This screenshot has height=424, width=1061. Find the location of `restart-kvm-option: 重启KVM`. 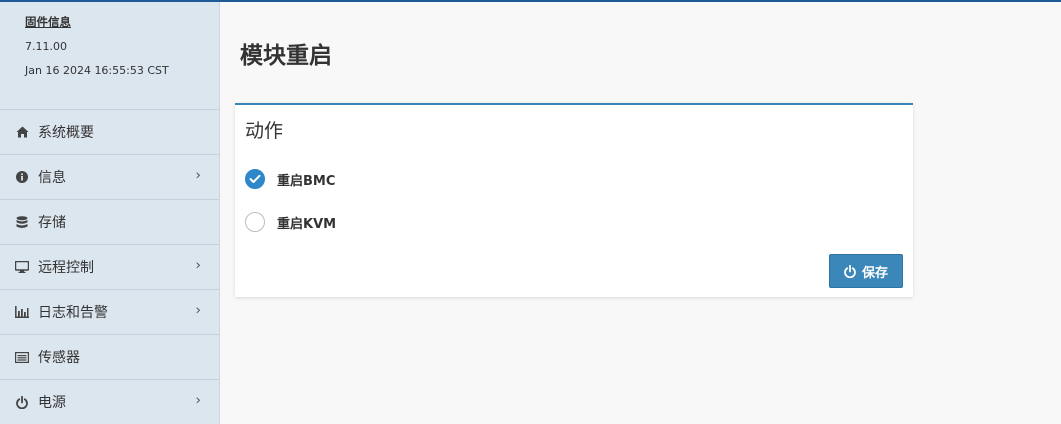

restart-kvm-option: 重启KVM is located at coordinates (290, 222).